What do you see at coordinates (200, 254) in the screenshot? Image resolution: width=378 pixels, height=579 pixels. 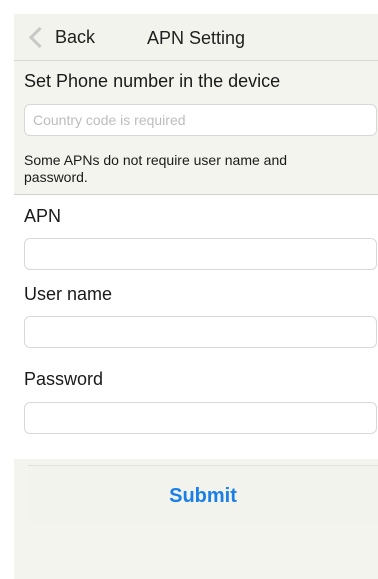 I see `apn-field` at bounding box center [200, 254].